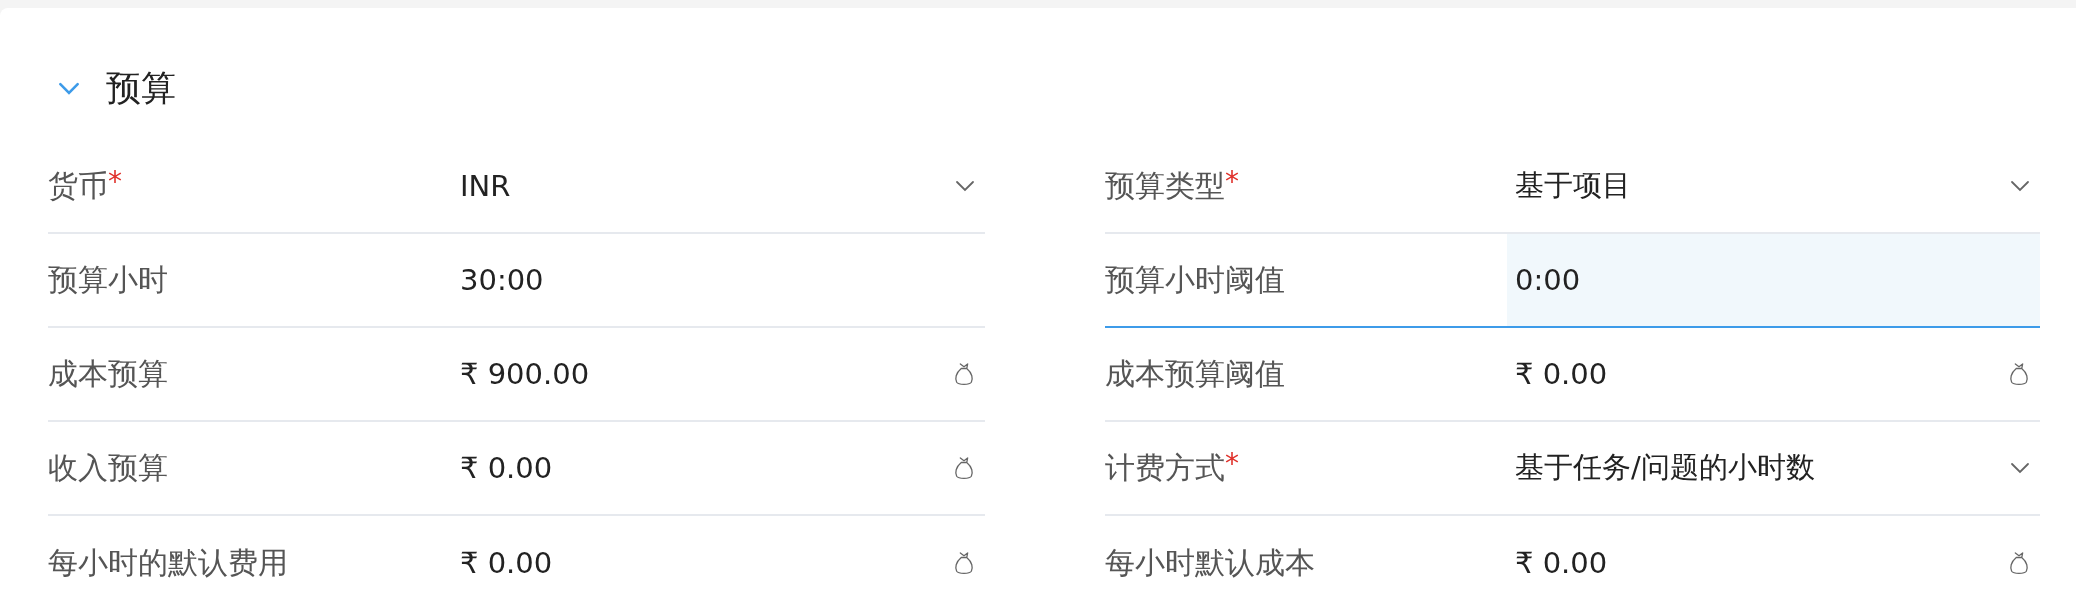  What do you see at coordinates (1165, 185) in the screenshot?
I see `field-label: 预算类型` at bounding box center [1165, 185].